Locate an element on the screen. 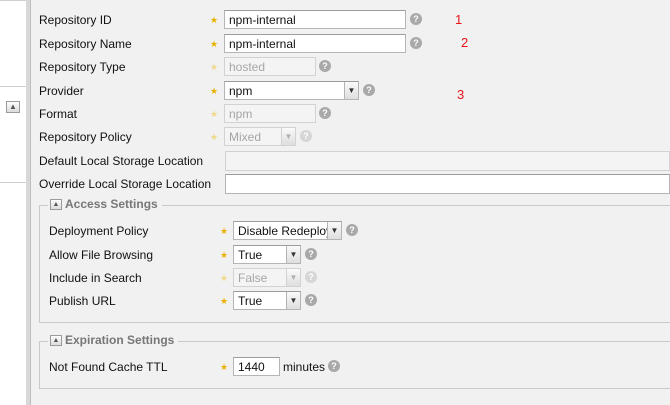 The width and height of the screenshot is (670, 405). publish-url-select: True ▼ is located at coordinates (267, 300).